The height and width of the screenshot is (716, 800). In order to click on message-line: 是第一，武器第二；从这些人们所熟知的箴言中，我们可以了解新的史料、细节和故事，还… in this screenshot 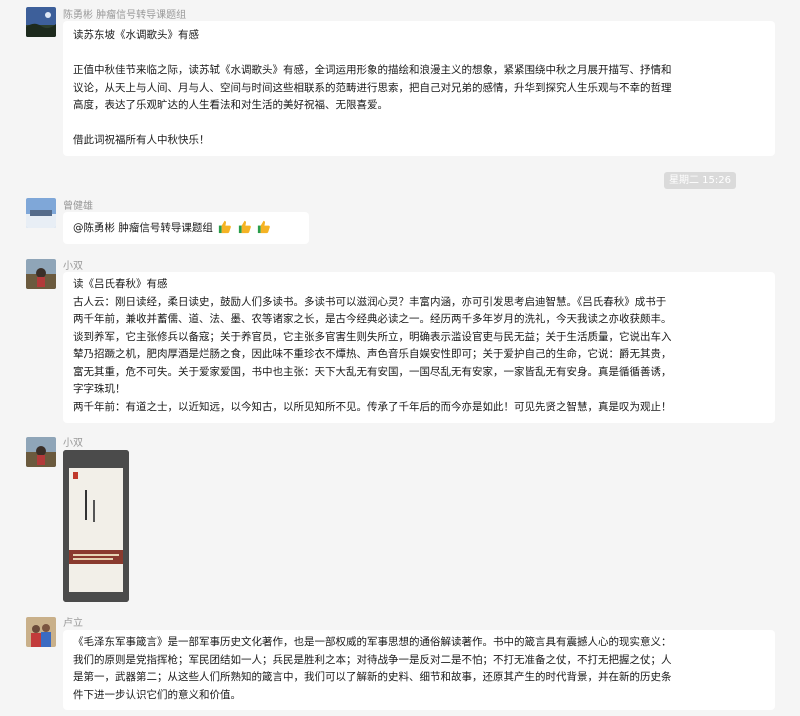, I will do `click(372, 677)`.